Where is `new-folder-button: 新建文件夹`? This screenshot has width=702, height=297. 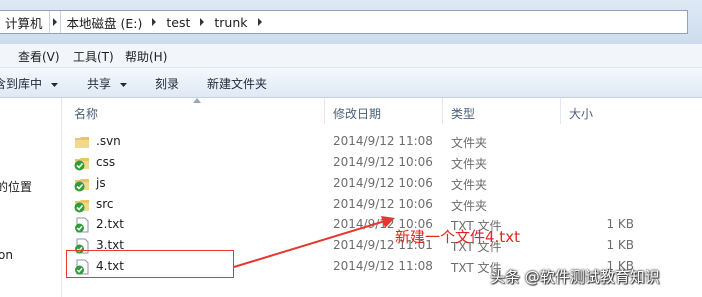
new-folder-button: 新建文件夹 is located at coordinates (237, 83).